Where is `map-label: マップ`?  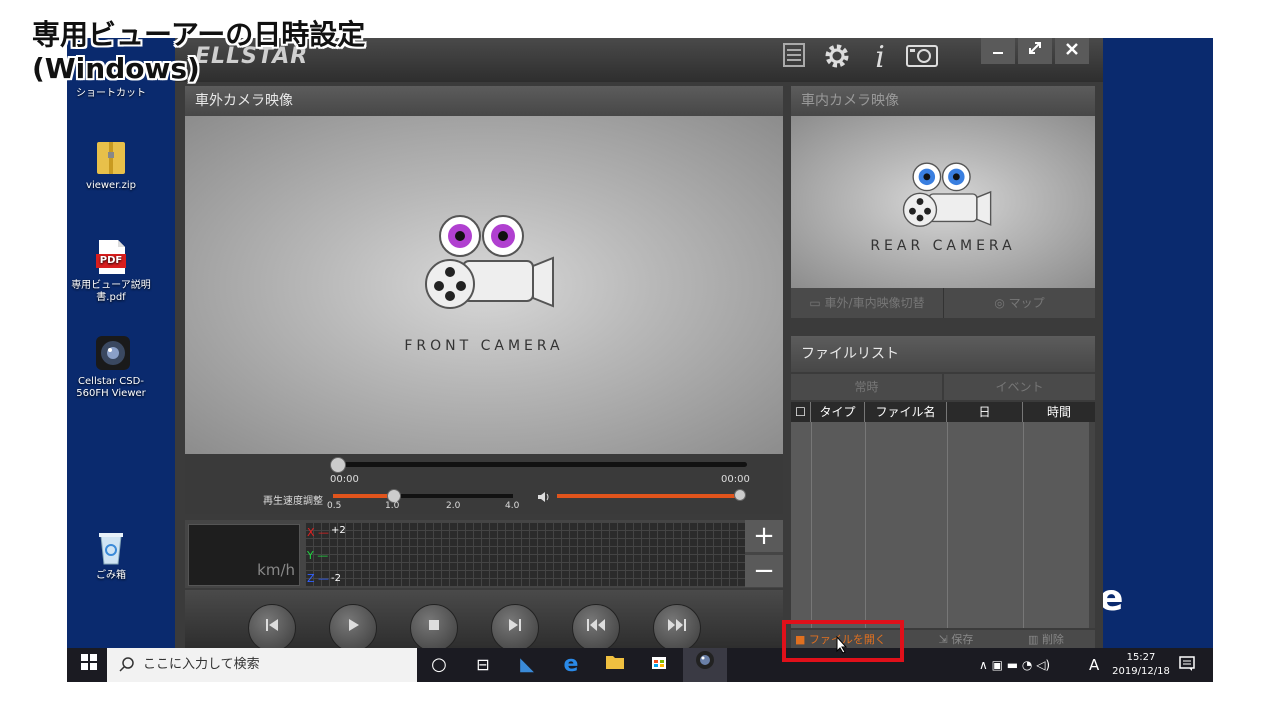
map-label: マップ is located at coordinates (1026, 303).